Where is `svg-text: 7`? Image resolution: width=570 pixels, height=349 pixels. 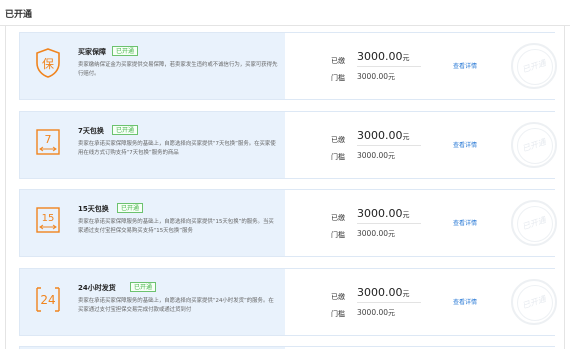
svg-text: 7 is located at coordinates (48, 139).